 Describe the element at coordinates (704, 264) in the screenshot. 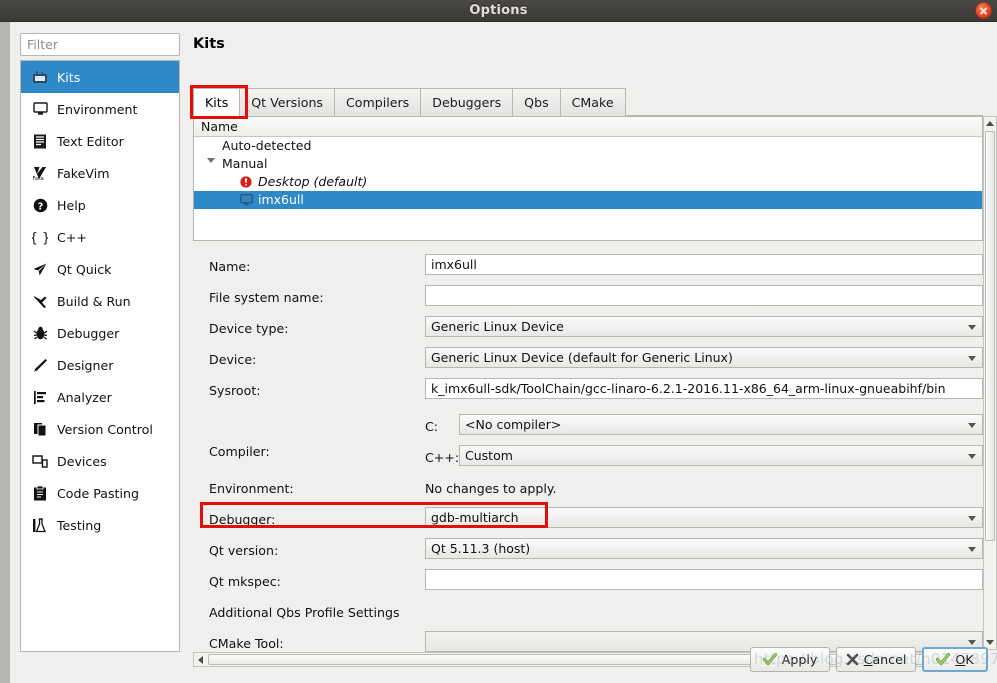

I see `name-input` at that location.